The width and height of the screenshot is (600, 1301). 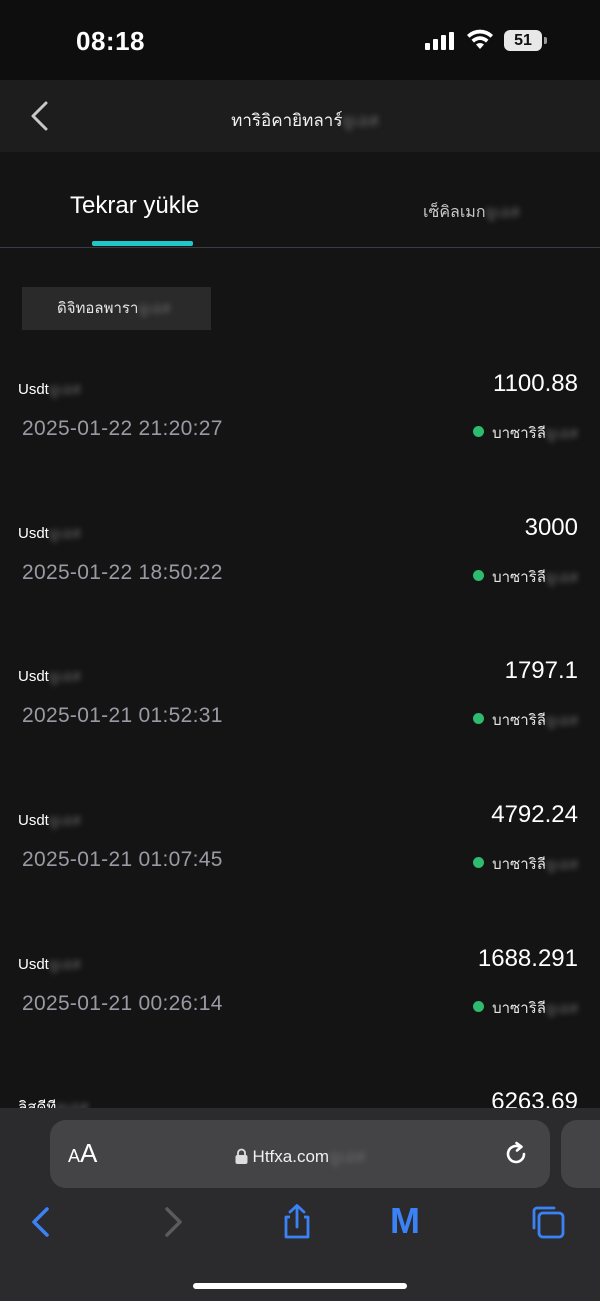 I want to click on lock-icon, so click(x=241, y=1156).